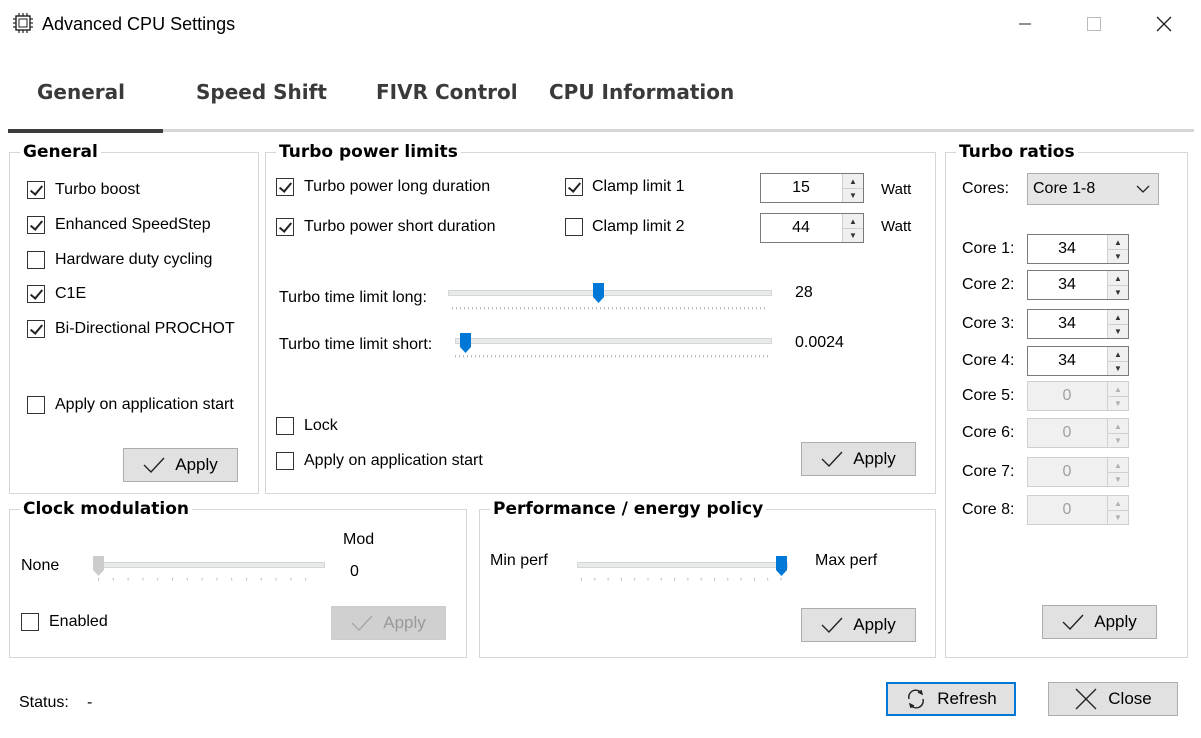 The image size is (1201, 738). I want to click on clamp-limit-1-checkbox, so click(574, 187).